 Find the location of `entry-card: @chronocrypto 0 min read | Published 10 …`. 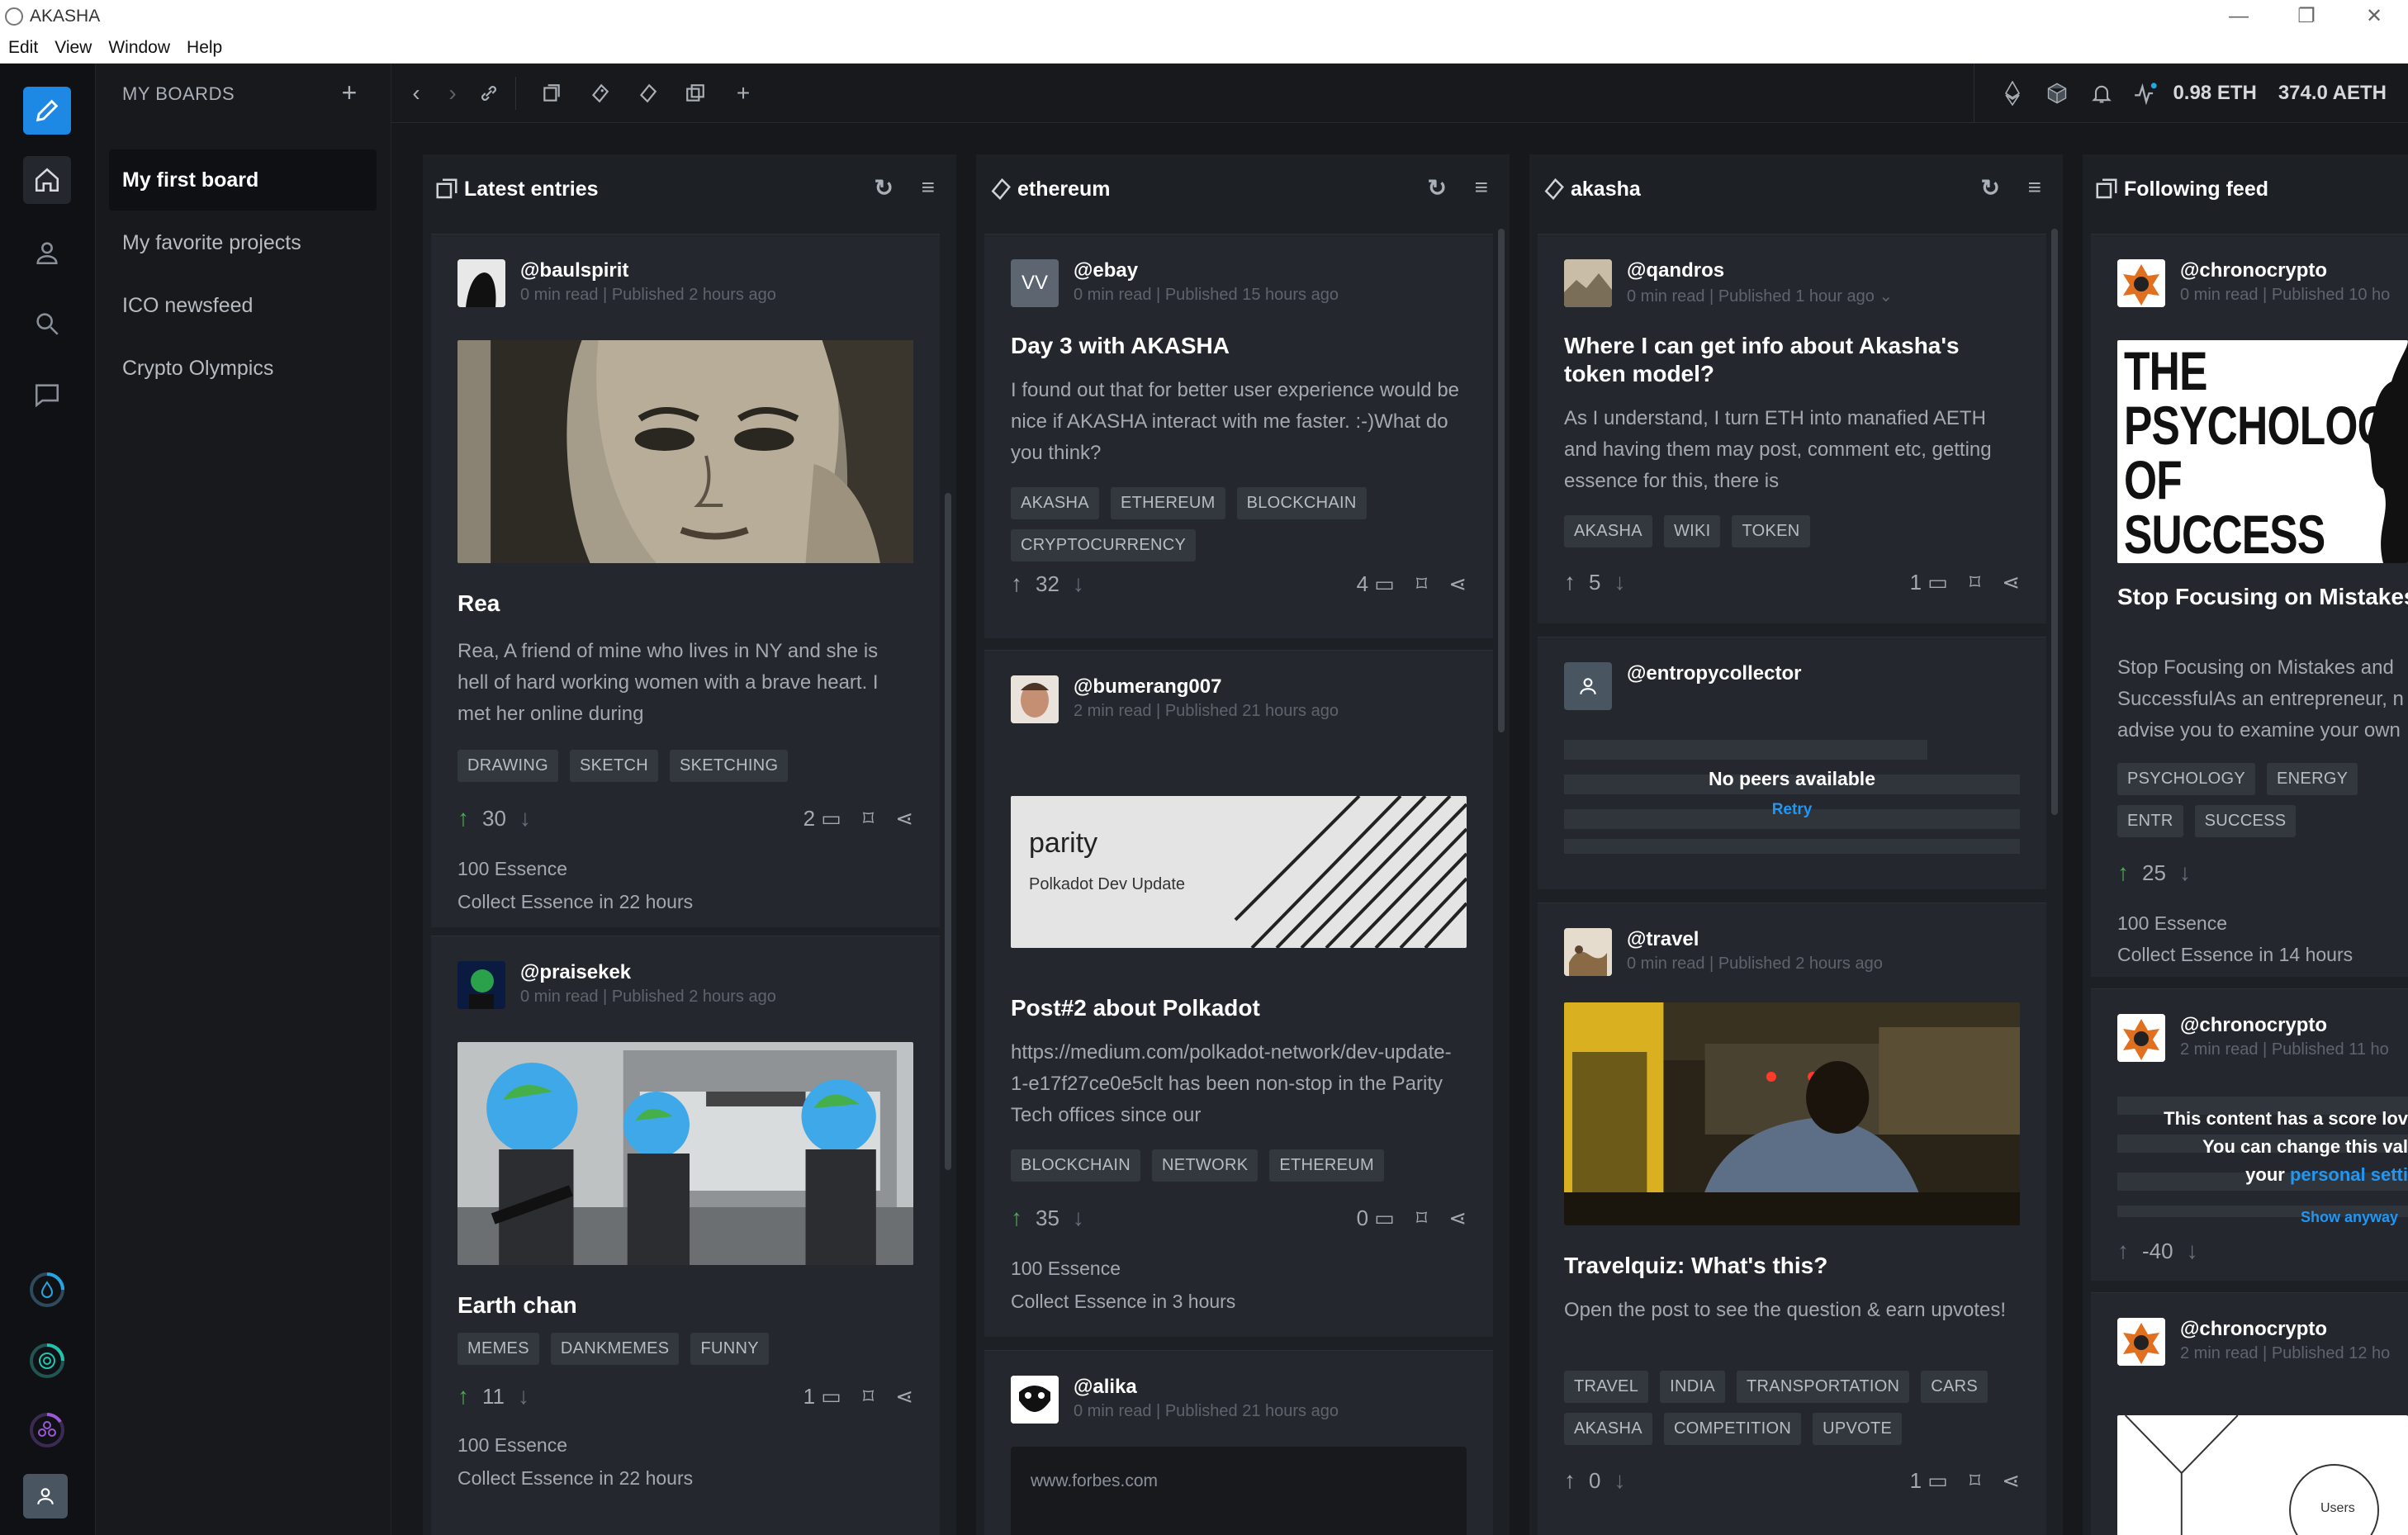

entry-card: @chronocrypto 0 min read | Published 10 … is located at coordinates (2249, 605).